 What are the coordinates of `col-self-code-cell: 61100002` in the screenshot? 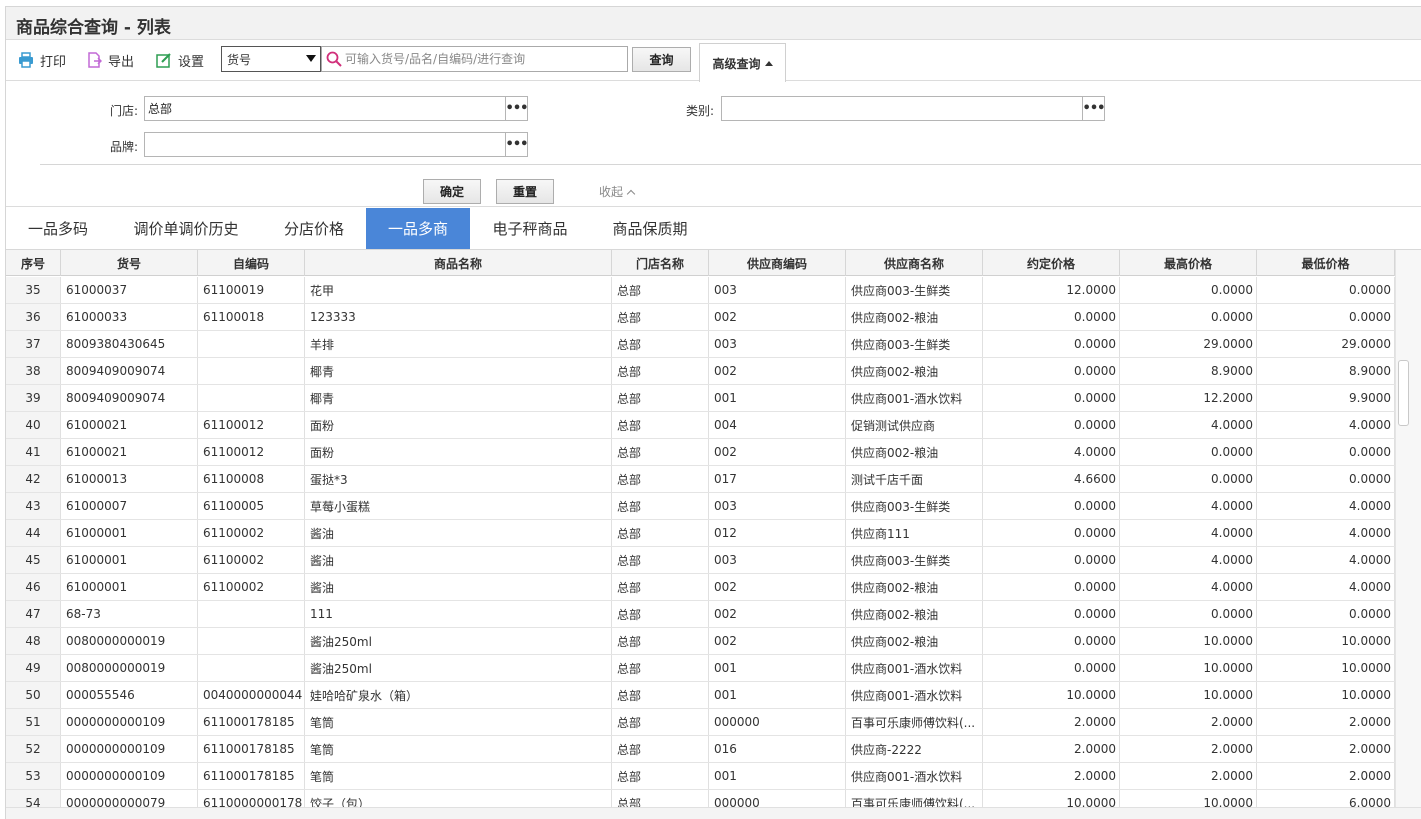 It's located at (251, 587).